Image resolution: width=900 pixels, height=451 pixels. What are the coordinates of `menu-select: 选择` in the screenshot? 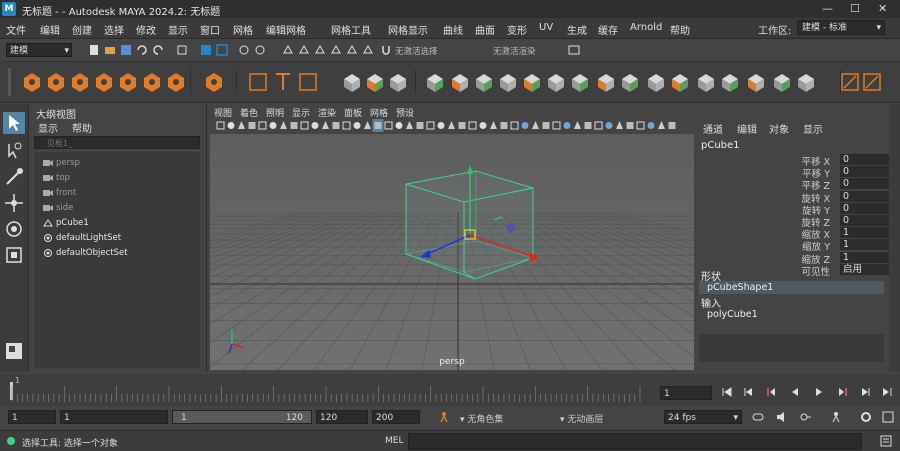 It's located at (114, 29).